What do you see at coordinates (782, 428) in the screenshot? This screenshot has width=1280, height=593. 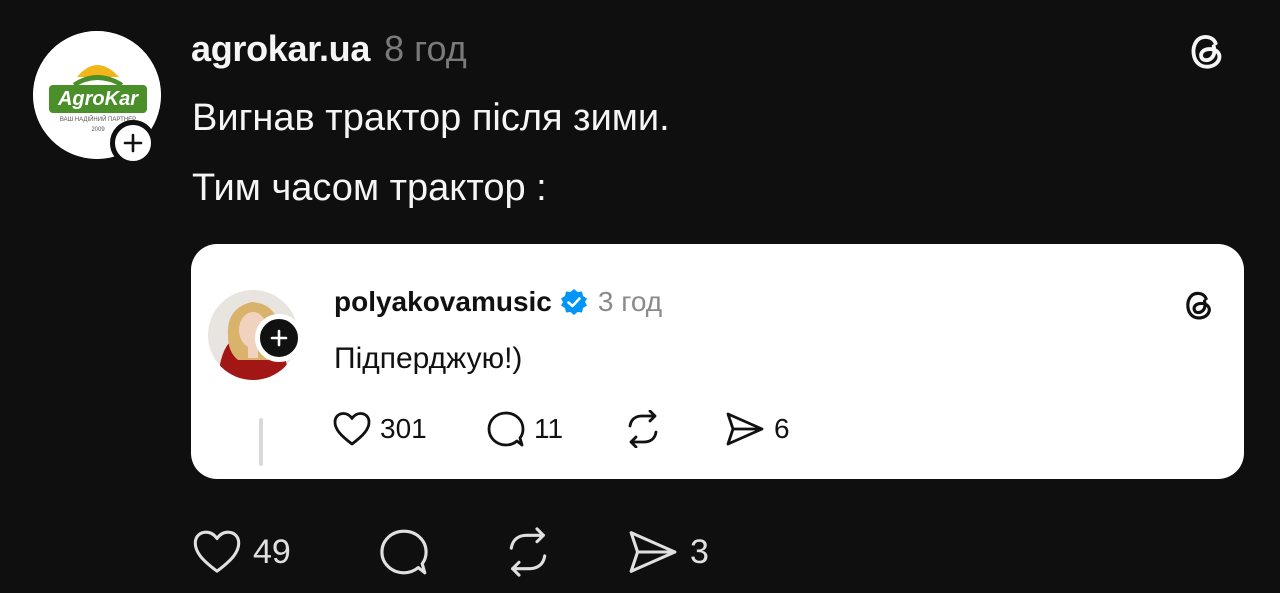 I see `quoted-share-count: 6` at bounding box center [782, 428].